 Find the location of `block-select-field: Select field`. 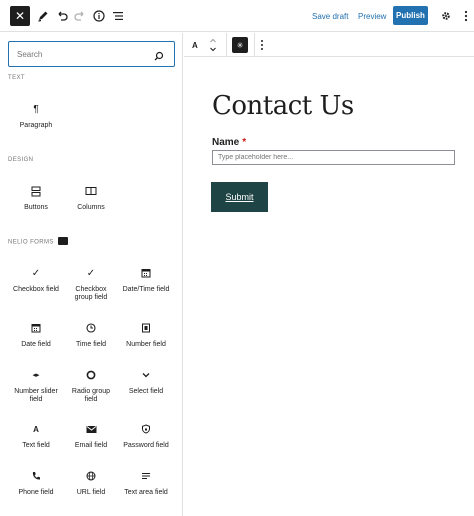

block-select-field: Select field is located at coordinates (146, 382).